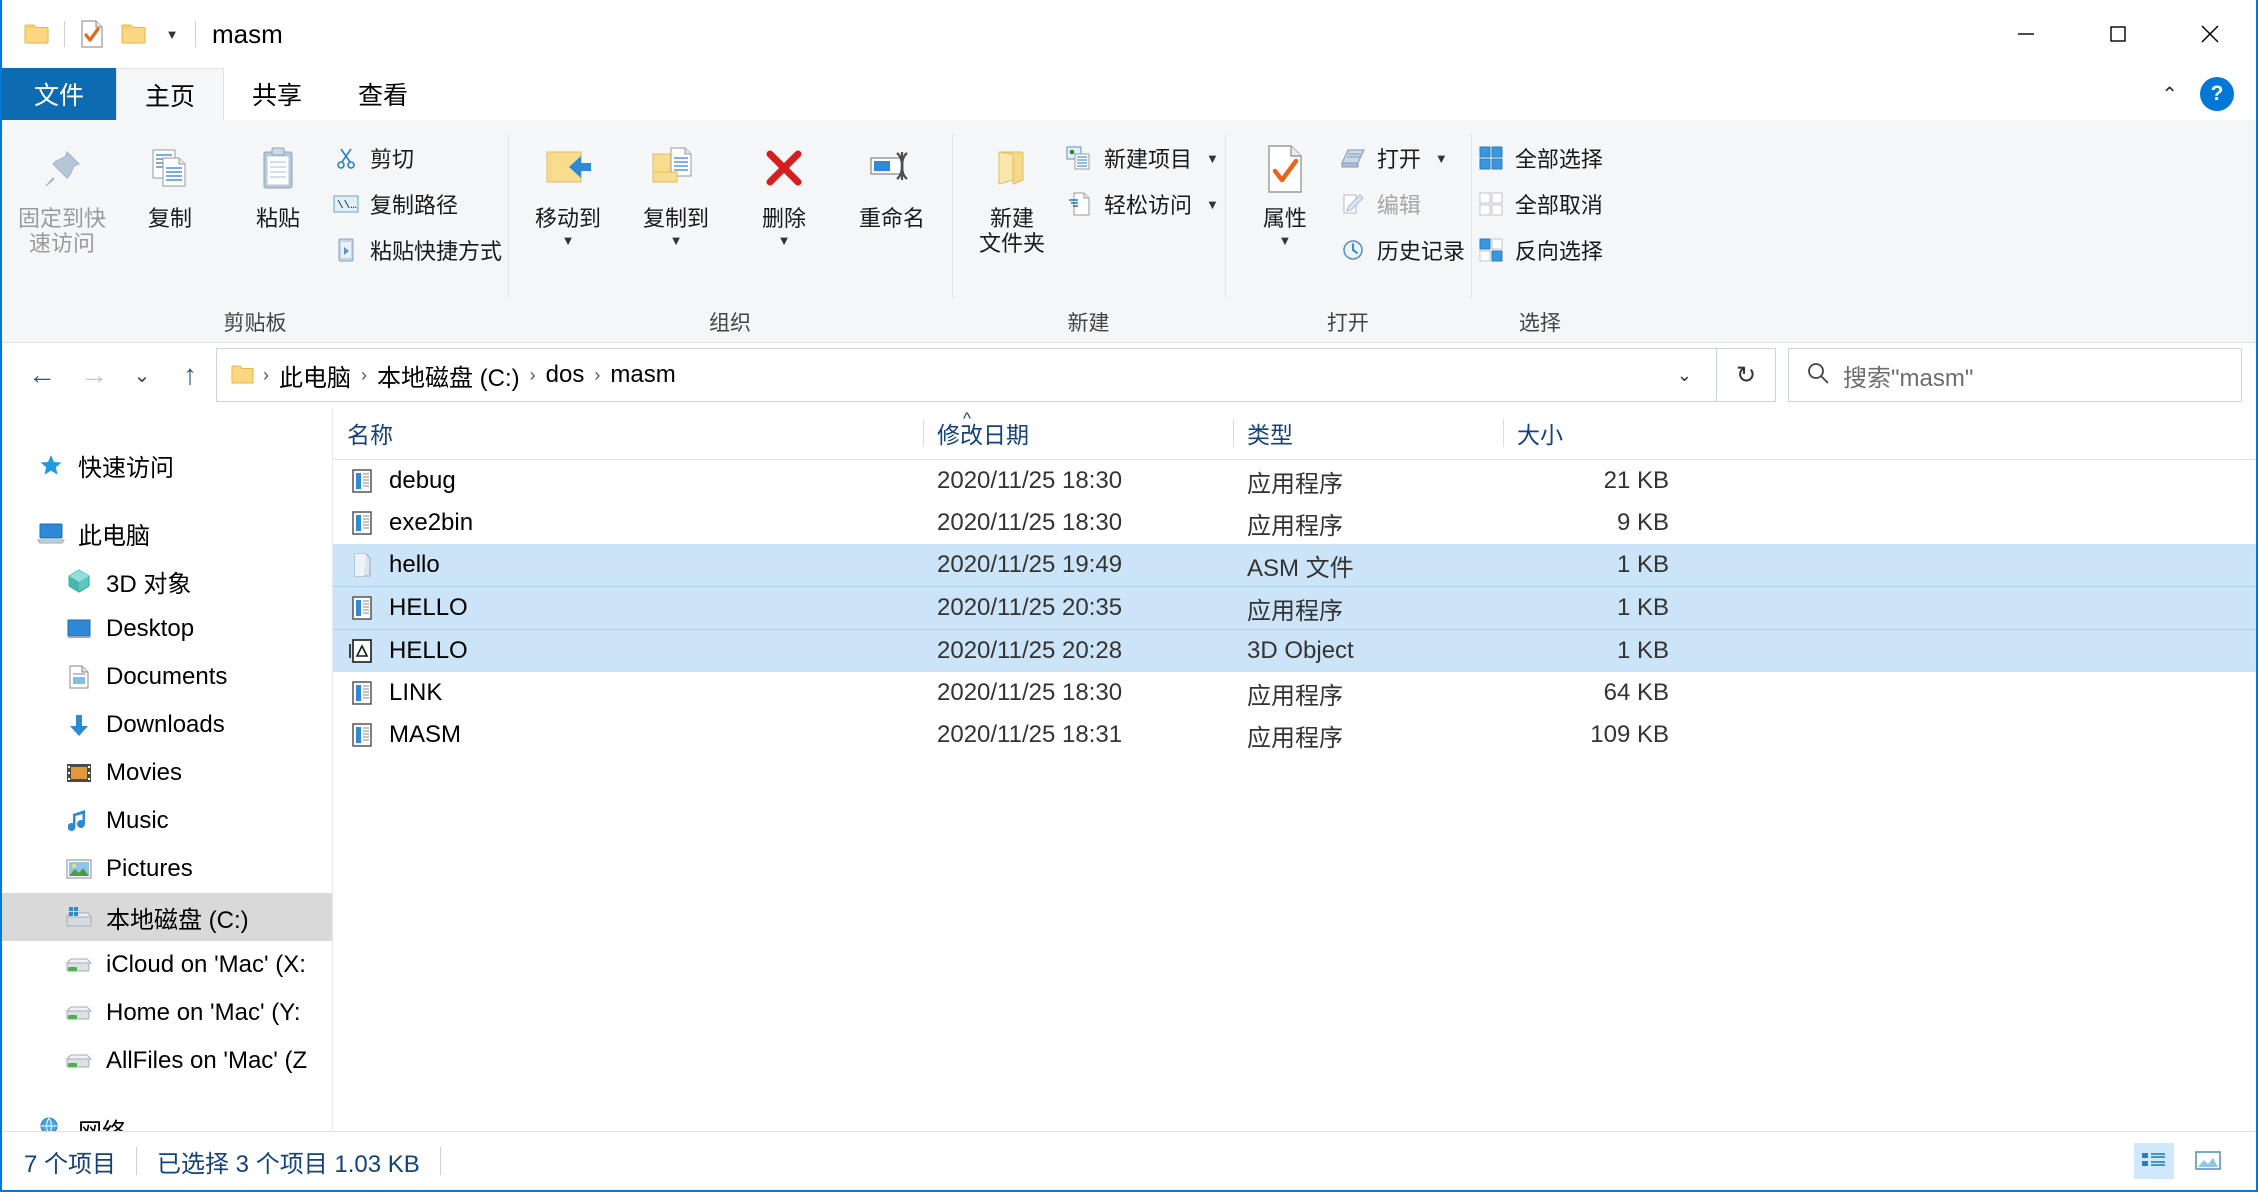  I want to click on sidebar-item-this-pc: 此电脑, so click(167, 533).